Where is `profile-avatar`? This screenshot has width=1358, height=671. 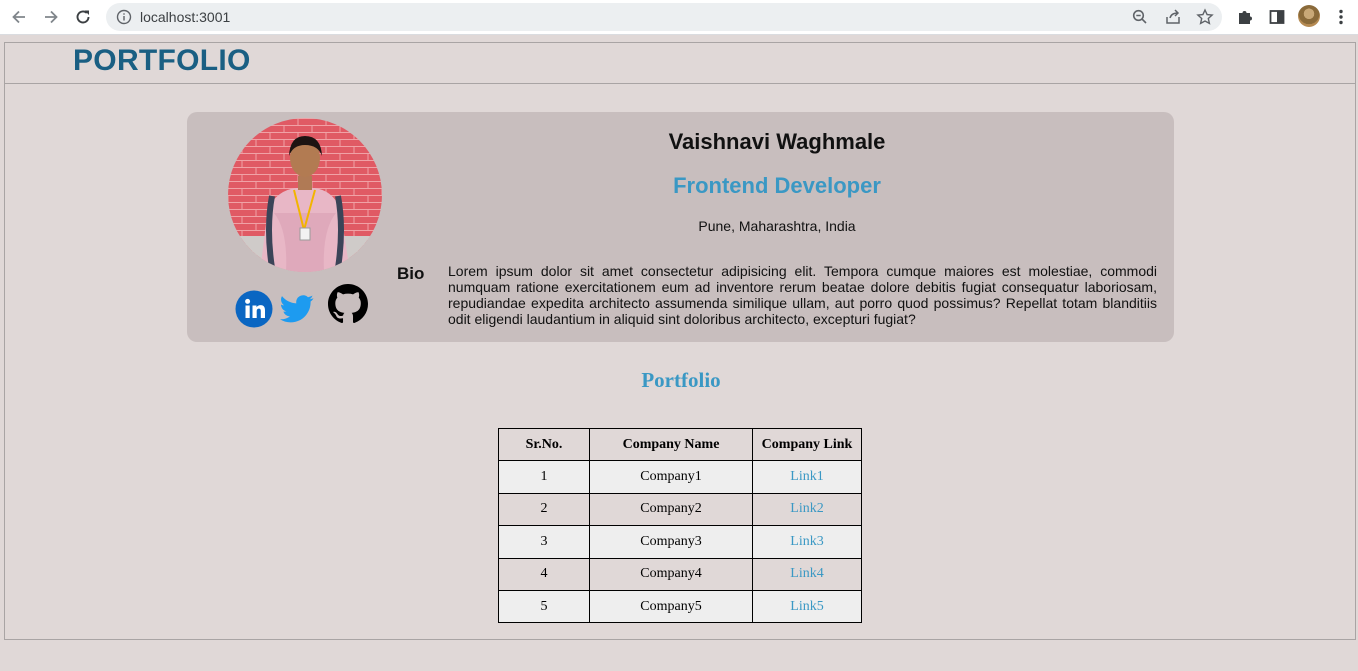
profile-avatar is located at coordinates (1309, 16).